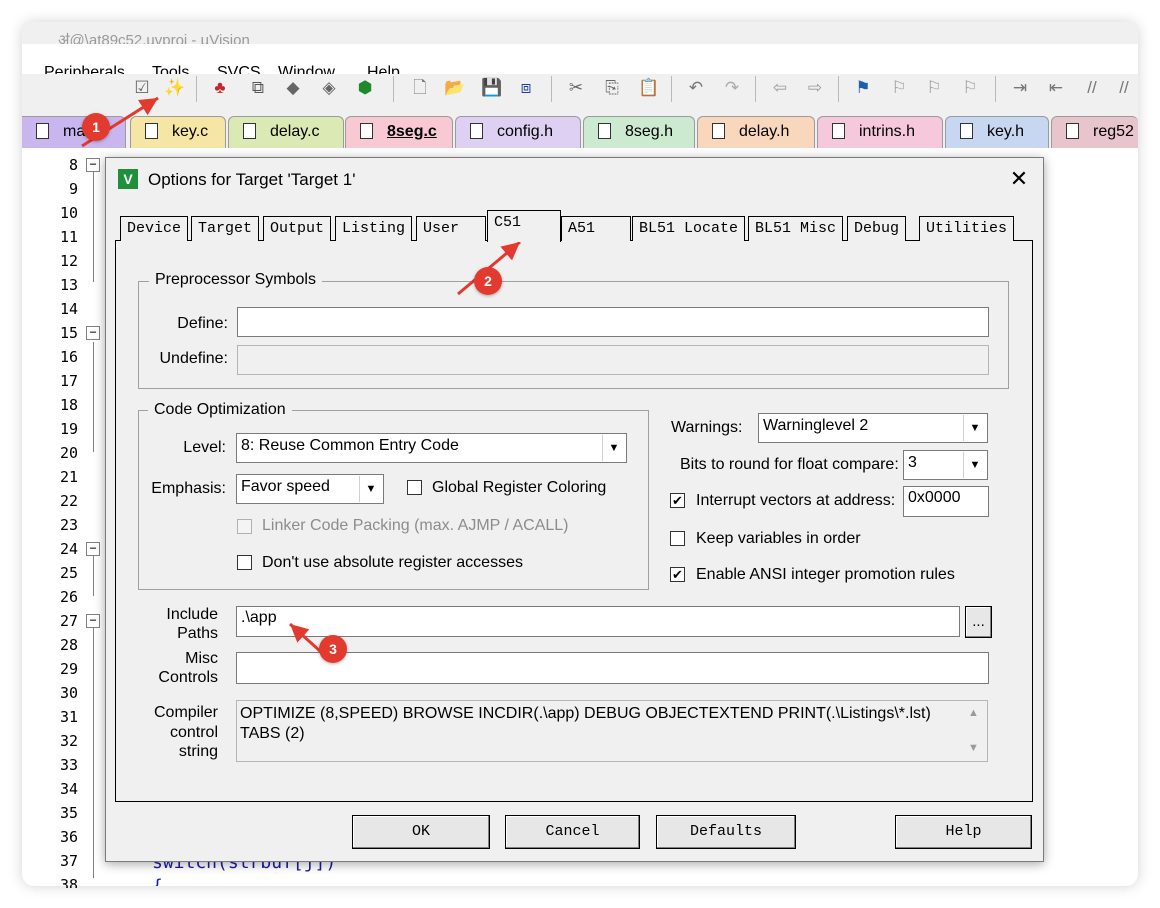  What do you see at coordinates (524, 226) in the screenshot?
I see `tab-c51: C51` at bounding box center [524, 226].